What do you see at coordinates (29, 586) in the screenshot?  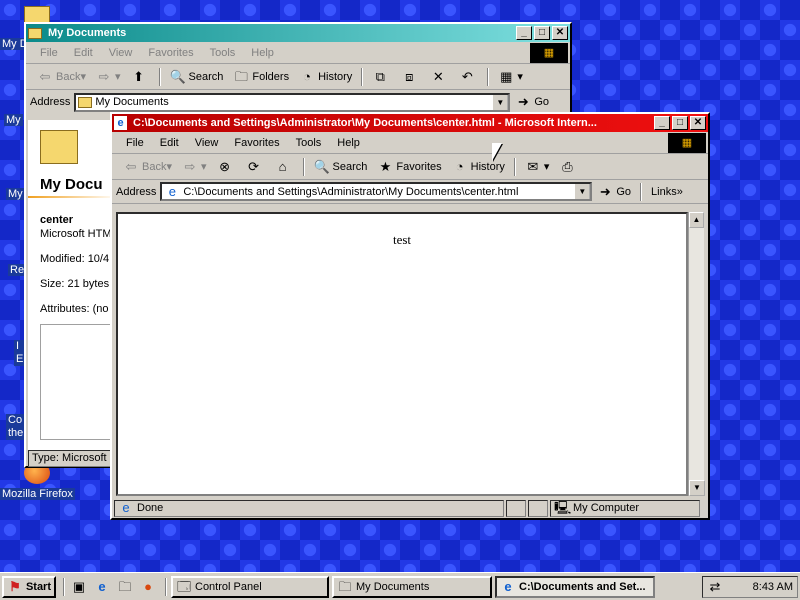 I see `start-button: ⚑ Start` at bounding box center [29, 586].